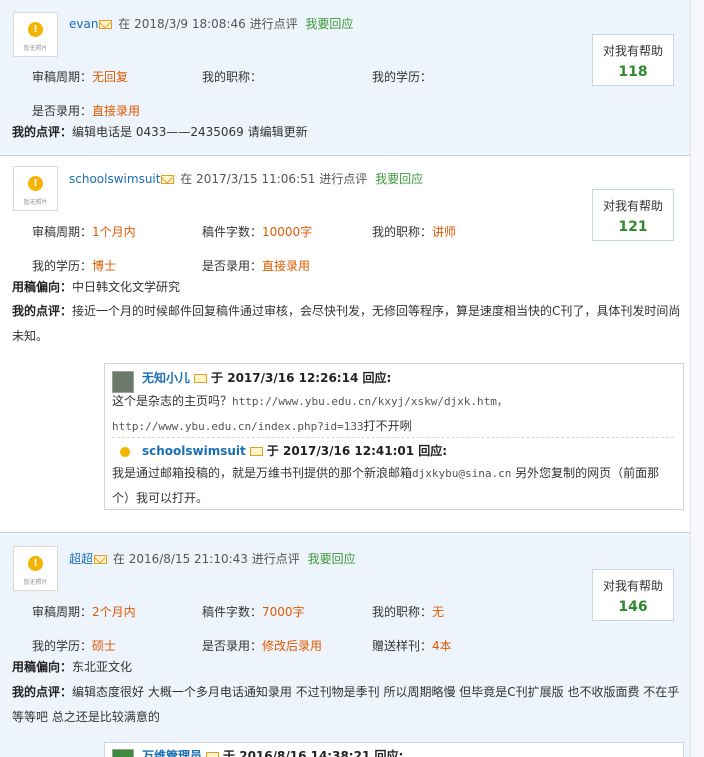 The width and height of the screenshot is (704, 757). I want to click on reviewer-name-link: evan, so click(83, 24).